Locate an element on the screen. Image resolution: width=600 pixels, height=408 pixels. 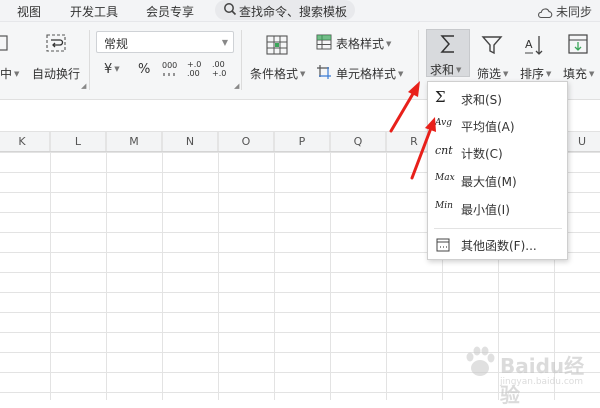
arrow-to-sum-button is located at coordinates (404, 107).